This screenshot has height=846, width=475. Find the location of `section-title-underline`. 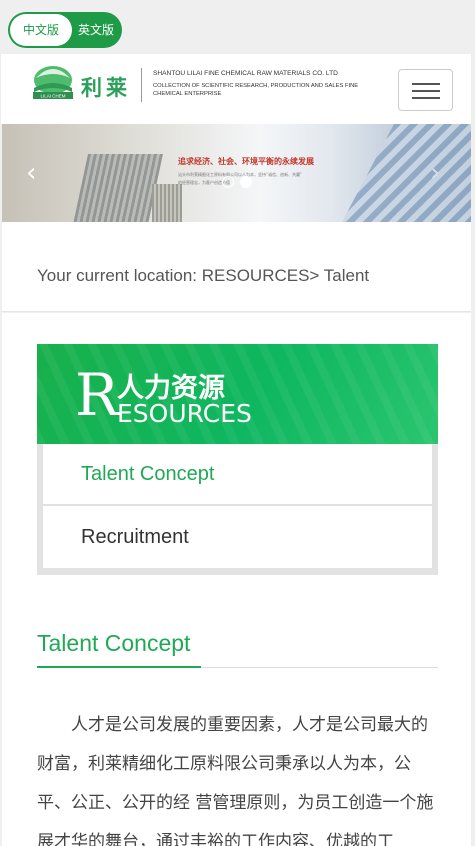

section-title-underline is located at coordinates (119, 667).